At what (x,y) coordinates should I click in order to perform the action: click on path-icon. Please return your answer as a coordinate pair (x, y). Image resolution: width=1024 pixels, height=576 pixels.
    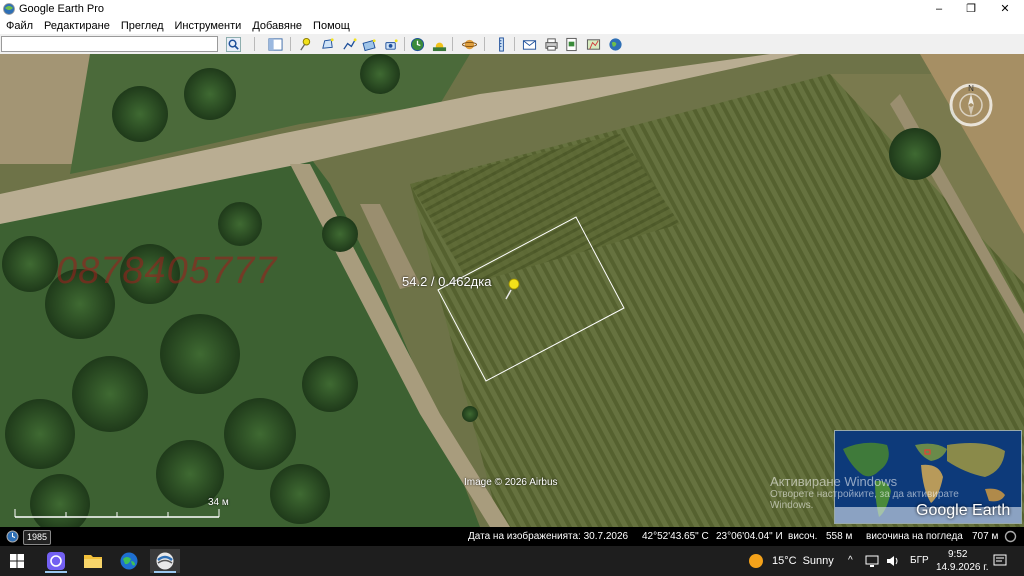
    Looking at the image, I should click on (349, 43).